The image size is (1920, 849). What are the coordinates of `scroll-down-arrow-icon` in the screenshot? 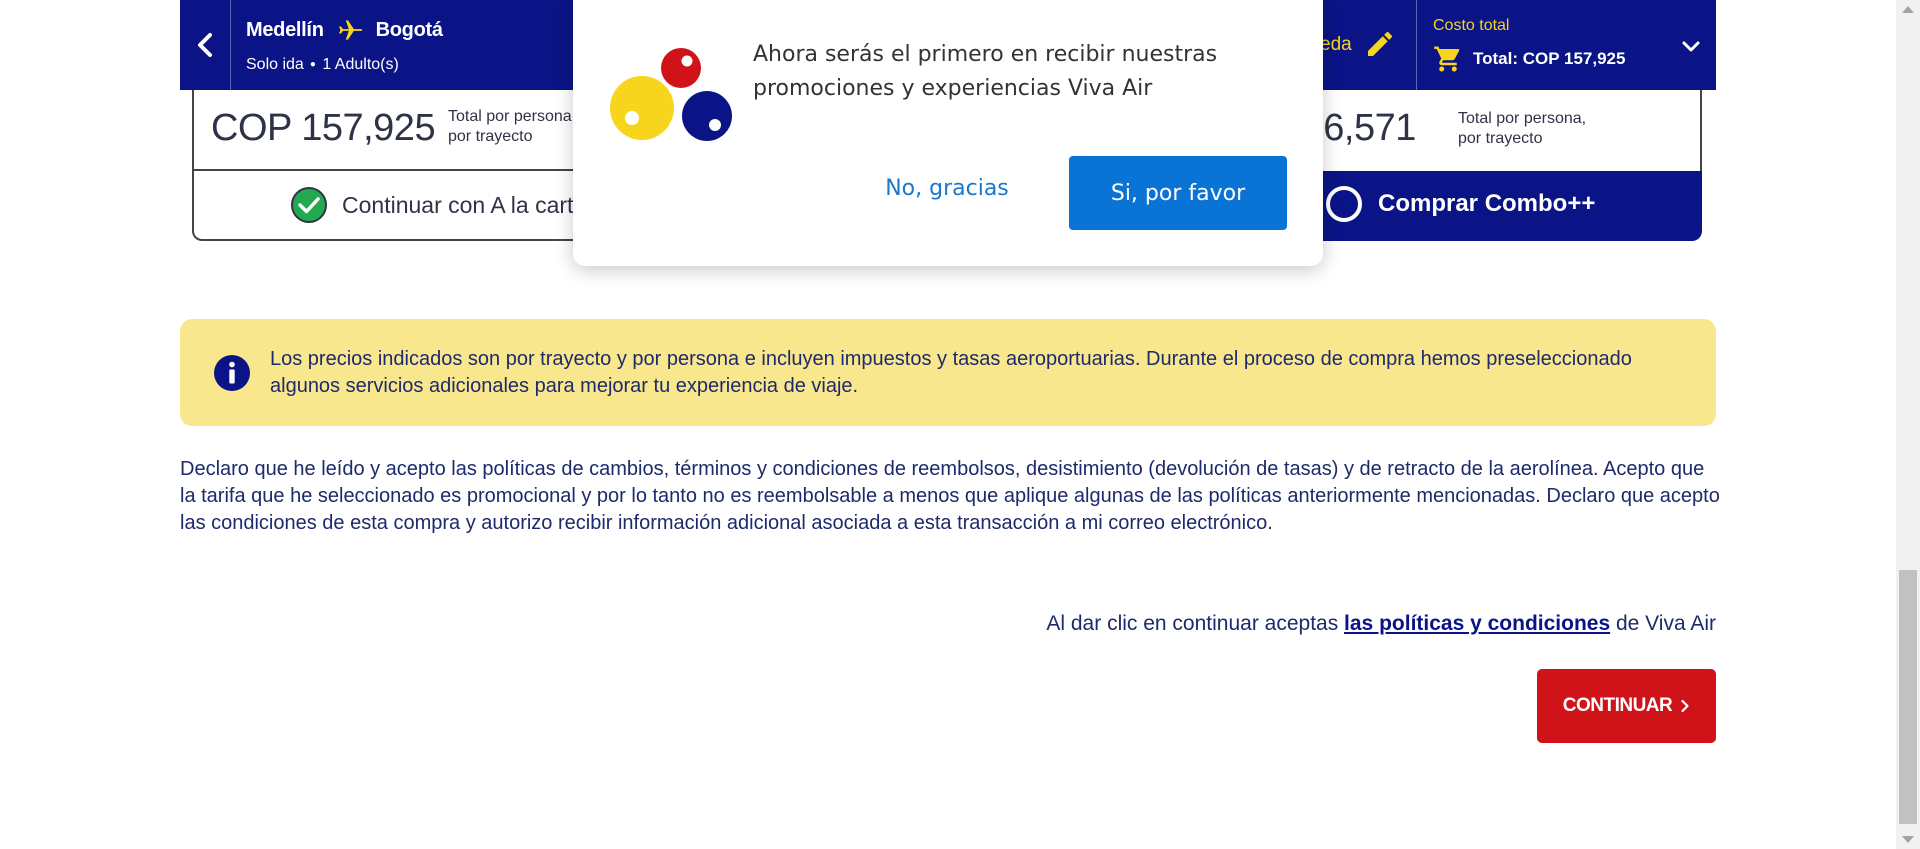 It's located at (1908, 839).